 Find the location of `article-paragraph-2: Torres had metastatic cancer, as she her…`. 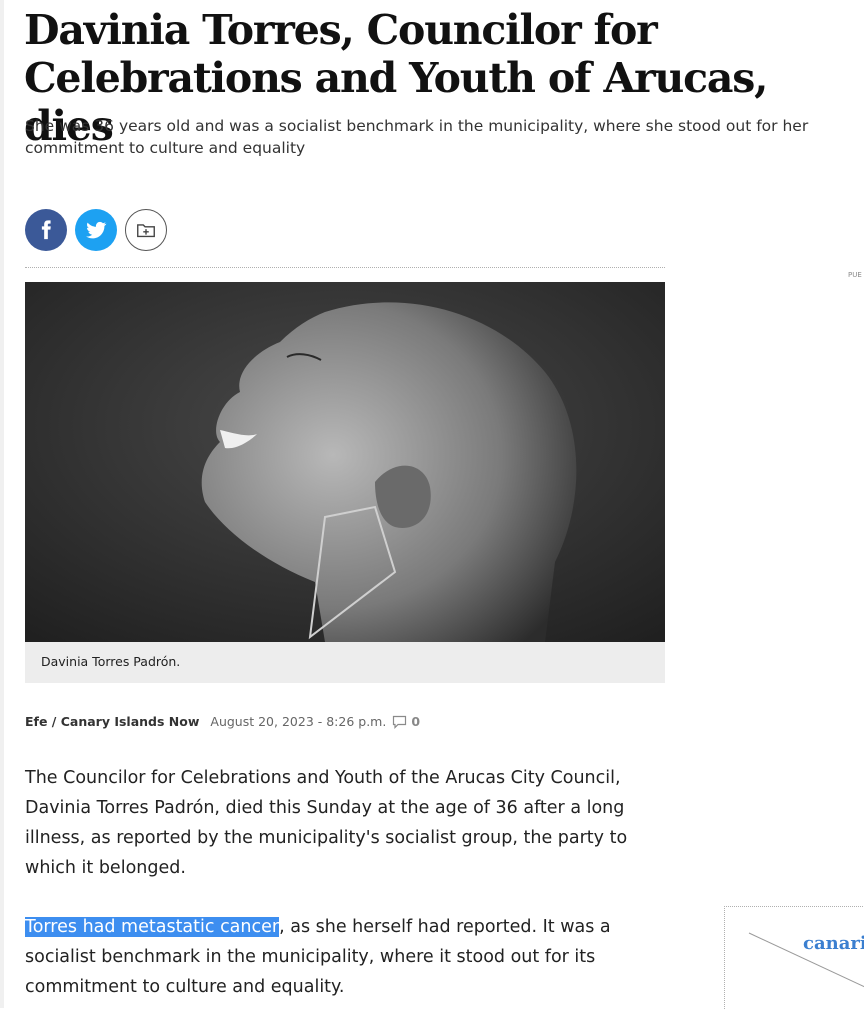

article-paragraph-2: Torres had metastatic cancer, as she her… is located at coordinates (335, 957).